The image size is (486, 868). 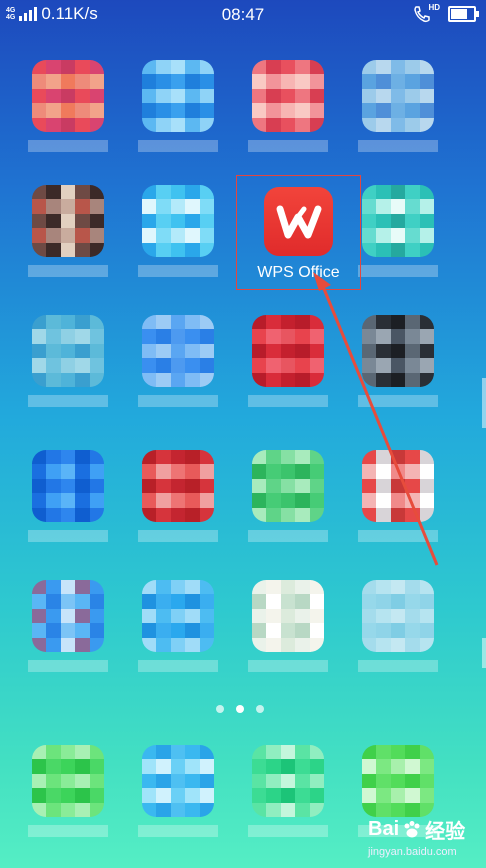 I want to click on wps-office-label: WPS Office, so click(x=298, y=273).